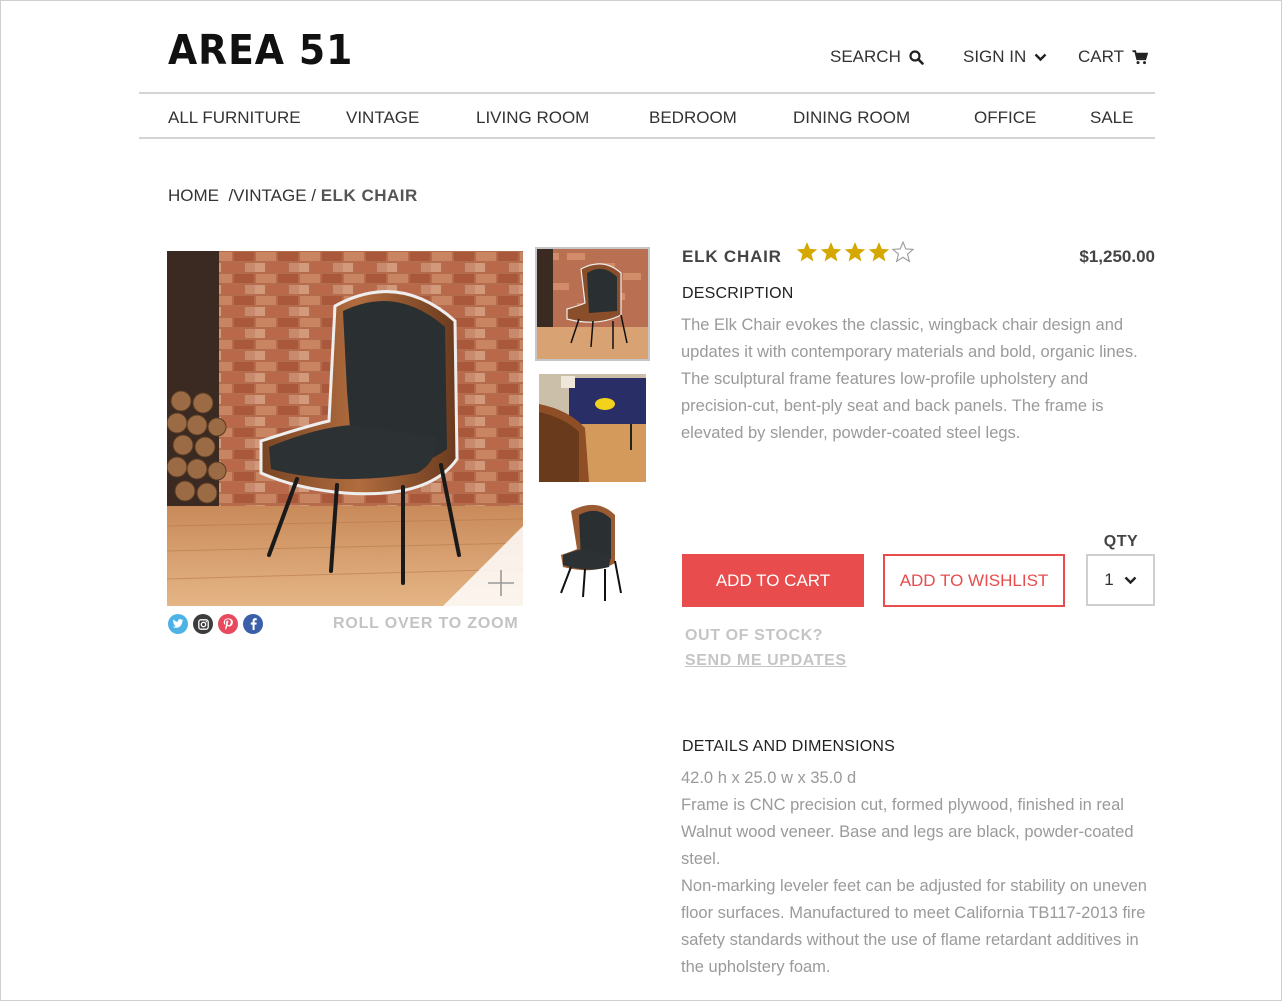 The width and height of the screenshot is (1282, 1001). I want to click on nav-item-dining-room: DINING ROOM, so click(851, 118).